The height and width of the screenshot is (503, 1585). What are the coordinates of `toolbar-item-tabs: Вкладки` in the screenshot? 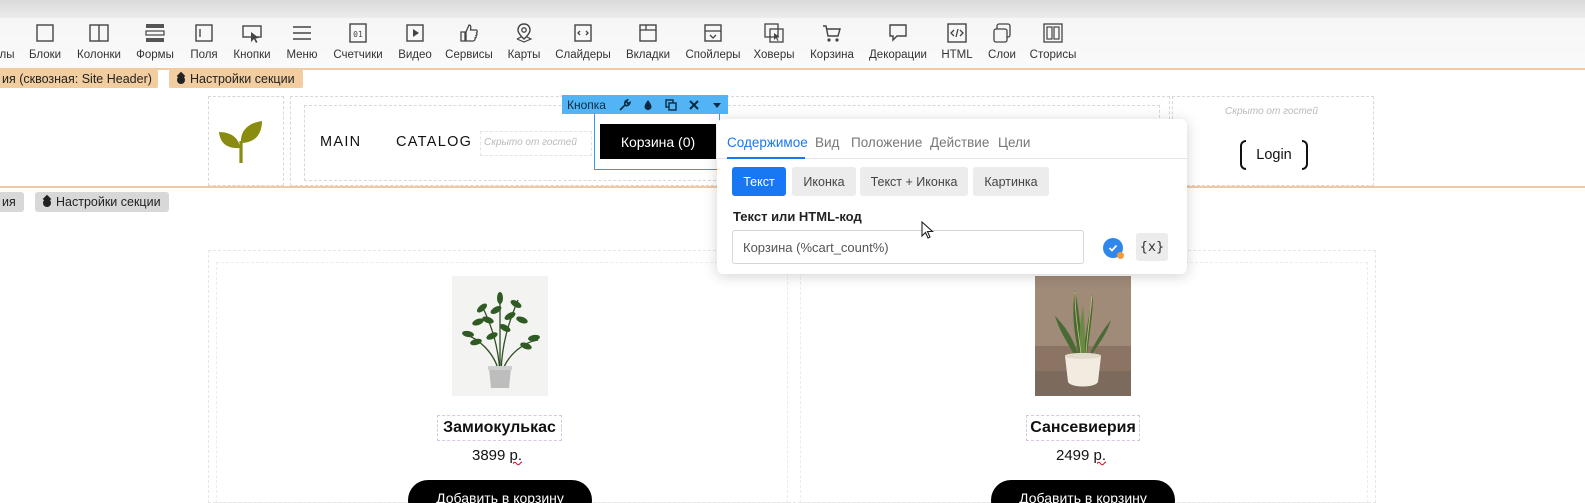 It's located at (648, 43).